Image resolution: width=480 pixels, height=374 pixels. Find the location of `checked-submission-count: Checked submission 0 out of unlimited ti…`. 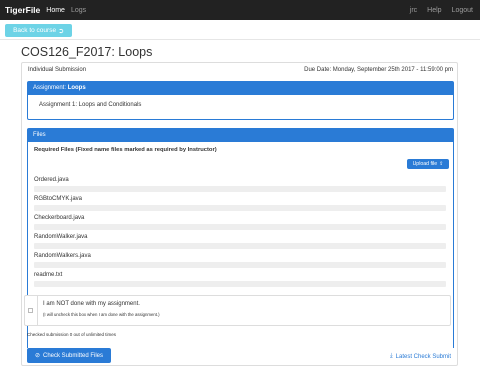

checked-submission-count: Checked submission 0 out of unlimited ti… is located at coordinates (72, 334).